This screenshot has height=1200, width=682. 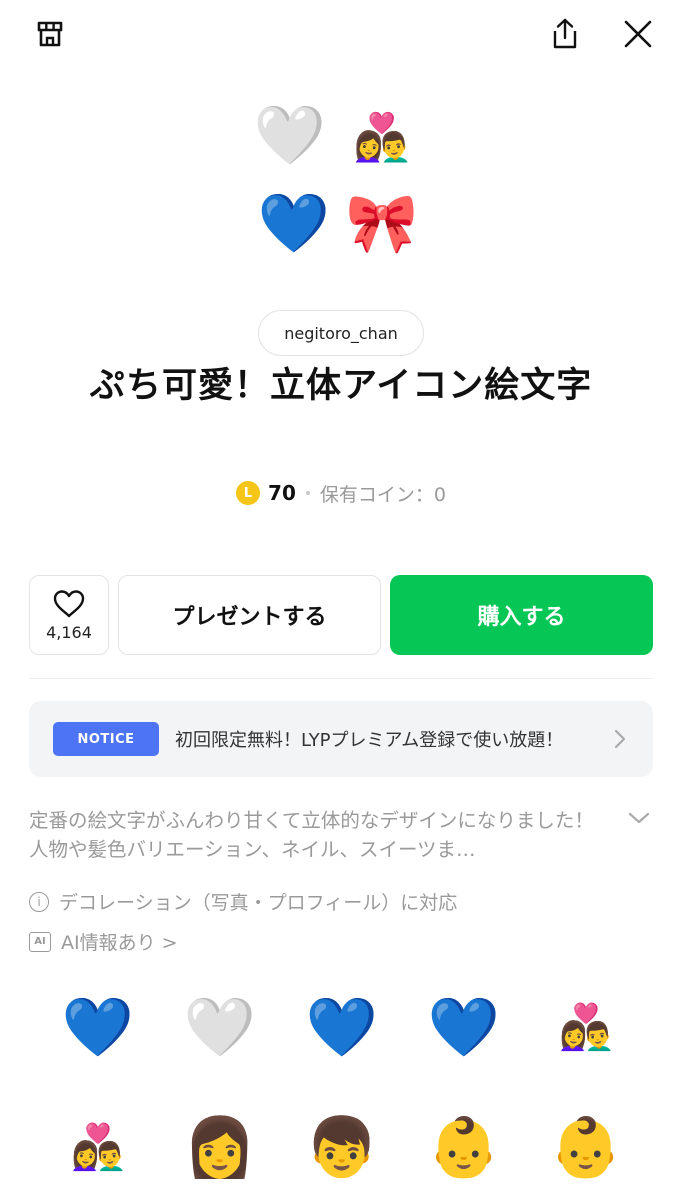 I want to click on close-icon, so click(x=638, y=34).